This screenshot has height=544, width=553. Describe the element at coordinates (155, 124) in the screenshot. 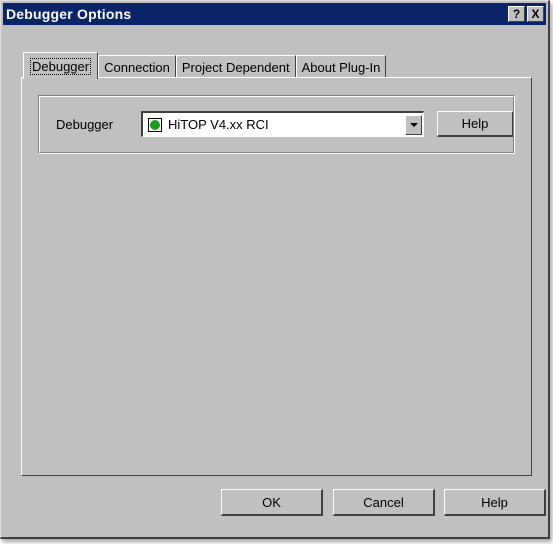

I see `green-circle-icon` at that location.